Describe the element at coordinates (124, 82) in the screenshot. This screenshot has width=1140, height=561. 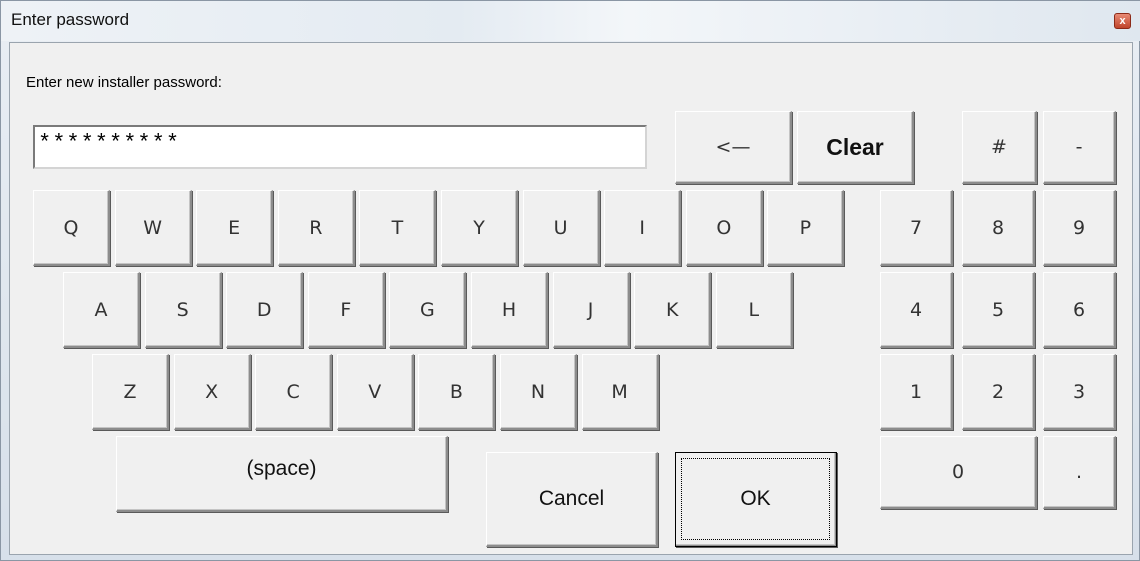
I see `password-prompt: Enter new installer password:` at that location.